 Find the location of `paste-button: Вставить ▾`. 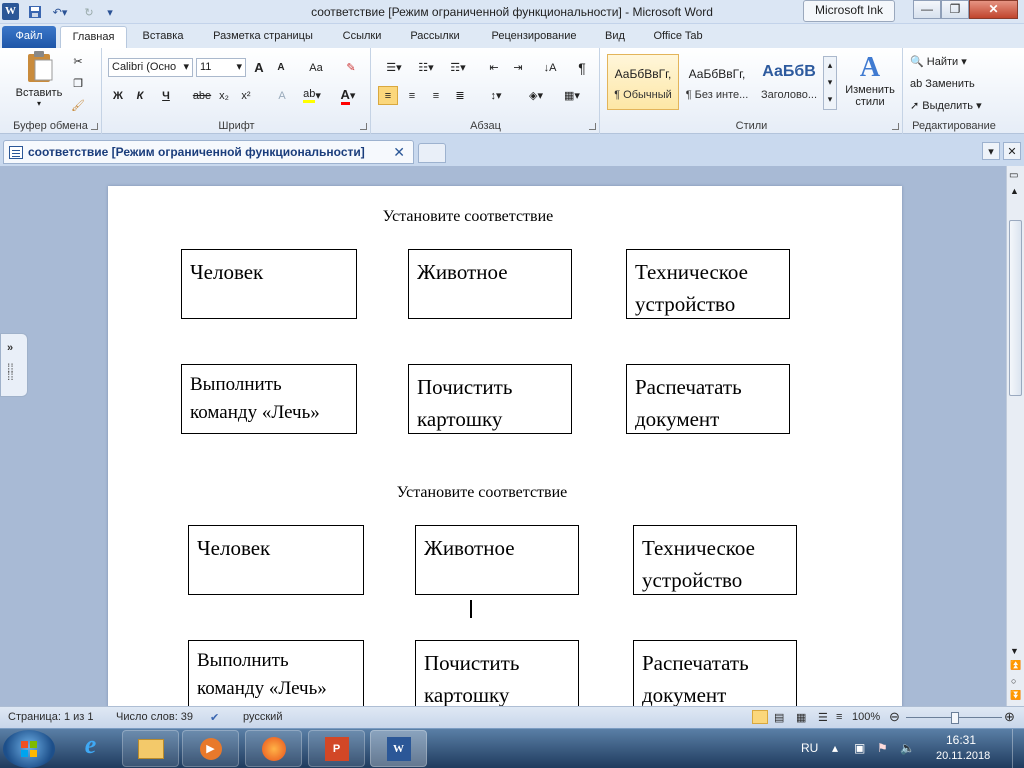

paste-button: Вставить ▾ is located at coordinates (39, 80).